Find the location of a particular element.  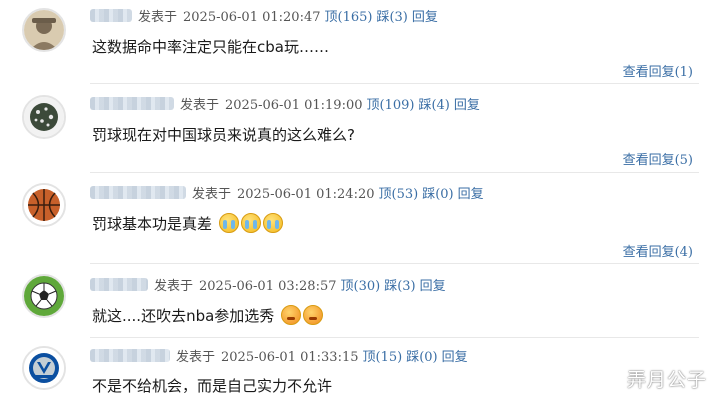

view-replies-link: 查看回复(4) is located at coordinates (658, 250).